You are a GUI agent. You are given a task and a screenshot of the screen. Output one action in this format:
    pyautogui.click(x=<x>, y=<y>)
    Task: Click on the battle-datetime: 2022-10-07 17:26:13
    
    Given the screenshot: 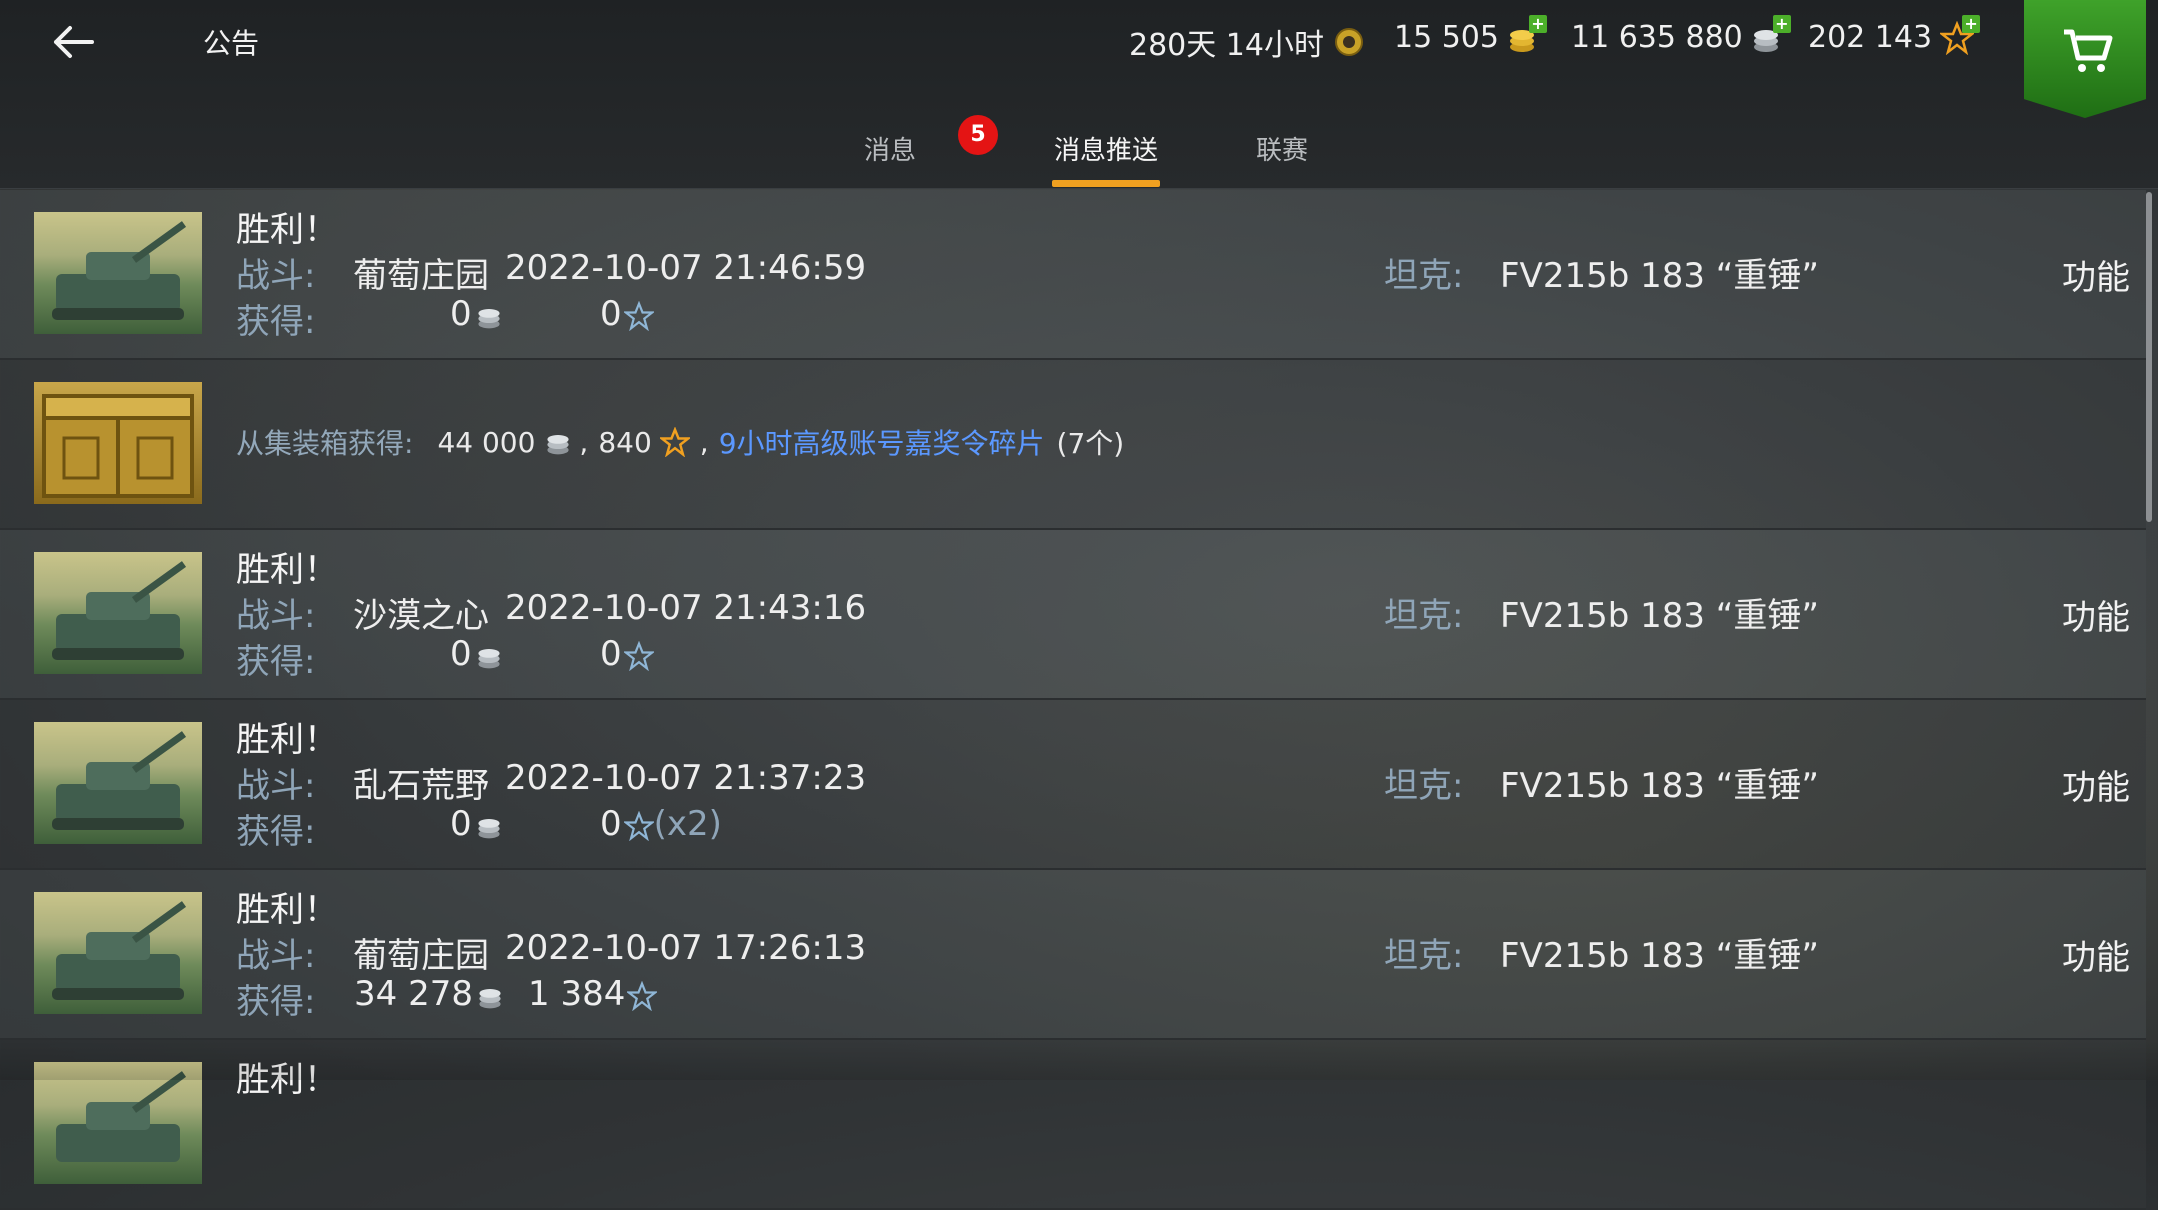 What is the action you would take?
    pyautogui.click(x=686, y=948)
    